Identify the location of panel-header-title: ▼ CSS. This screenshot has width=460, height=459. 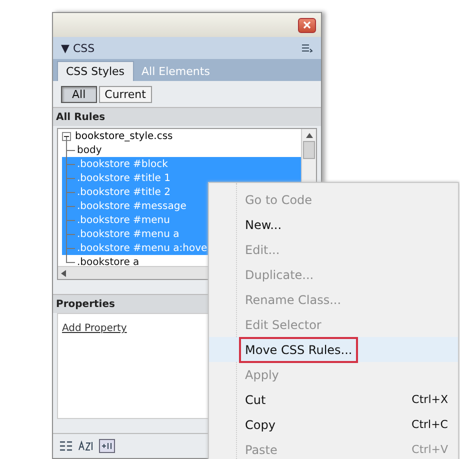
(78, 48).